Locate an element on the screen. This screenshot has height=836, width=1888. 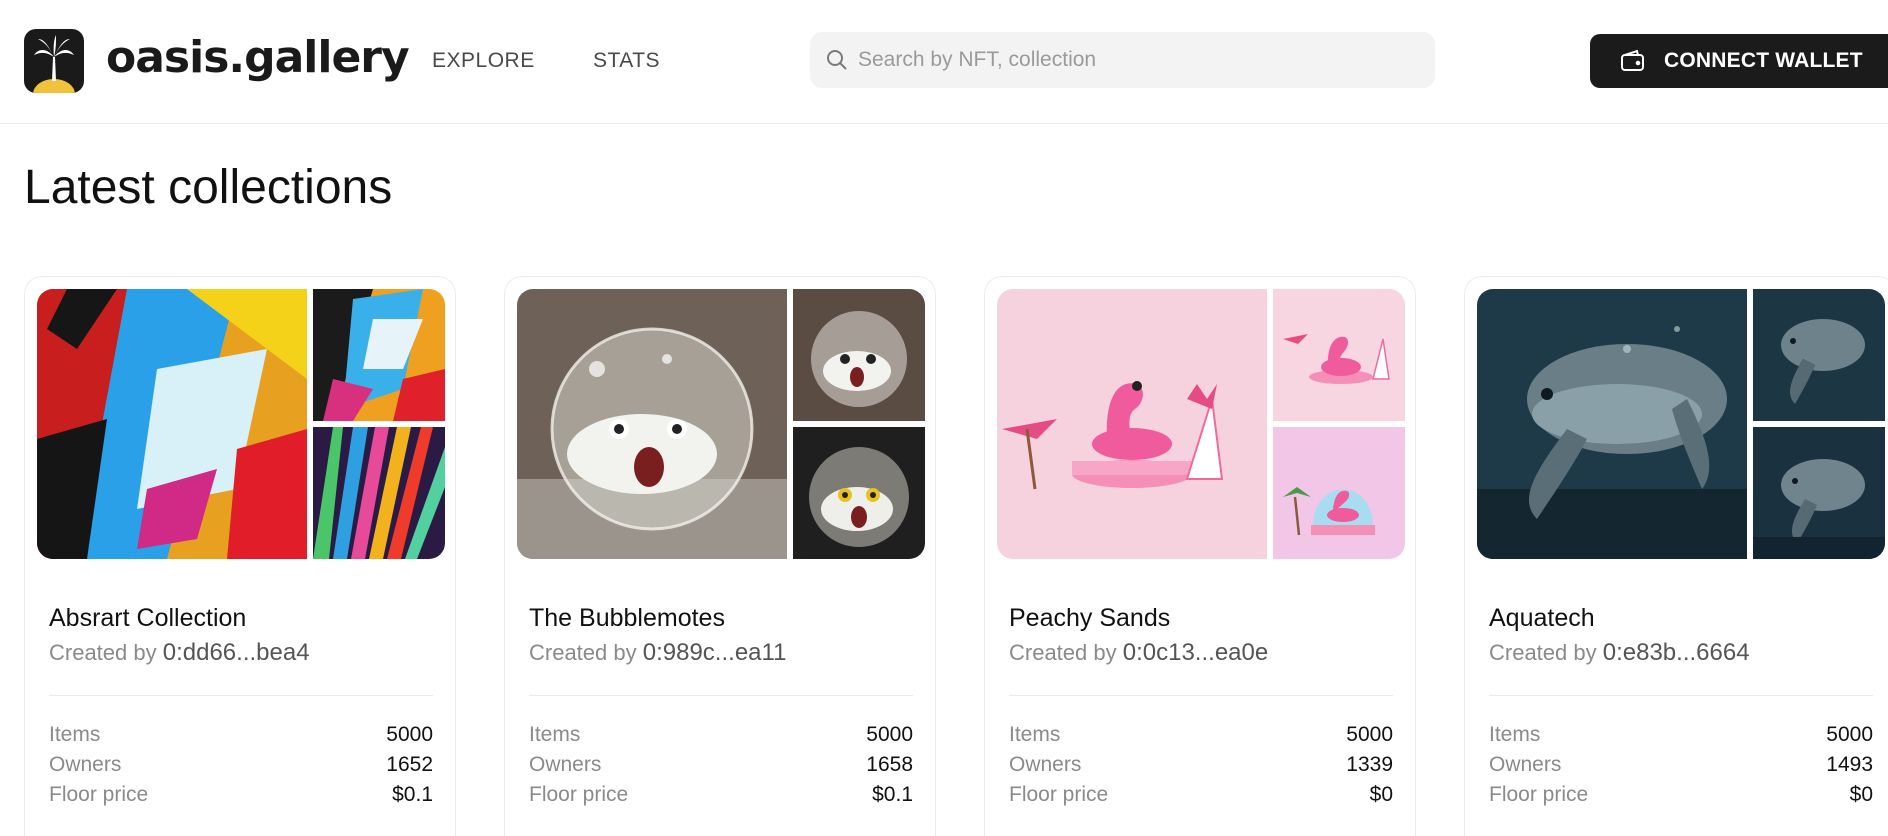
collection-creator: Created by 0:e83b...6664 is located at coordinates (1619, 653).